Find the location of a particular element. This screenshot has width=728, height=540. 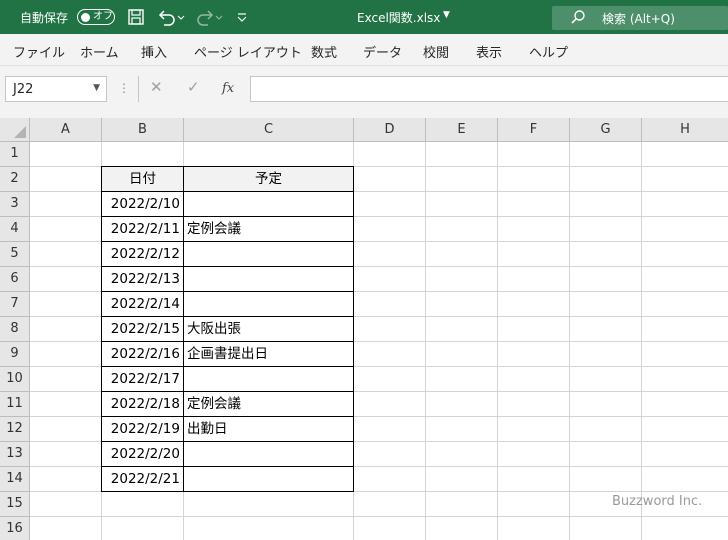

insert-function-icon: fx is located at coordinates (228, 88).